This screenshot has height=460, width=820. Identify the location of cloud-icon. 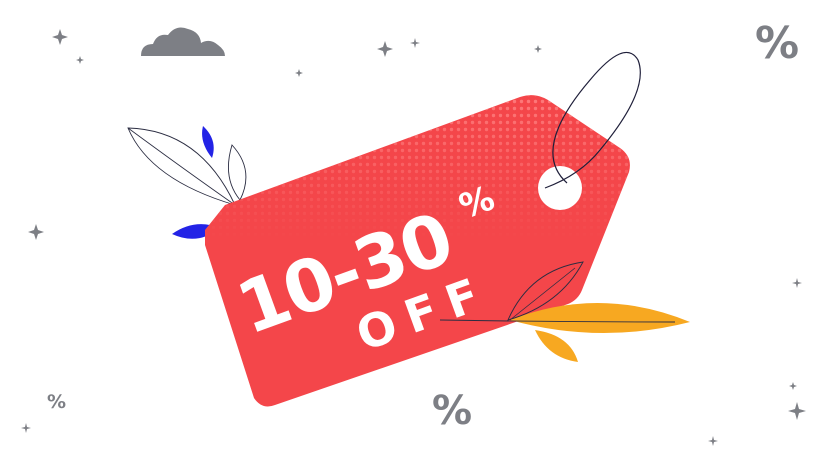
(183, 41).